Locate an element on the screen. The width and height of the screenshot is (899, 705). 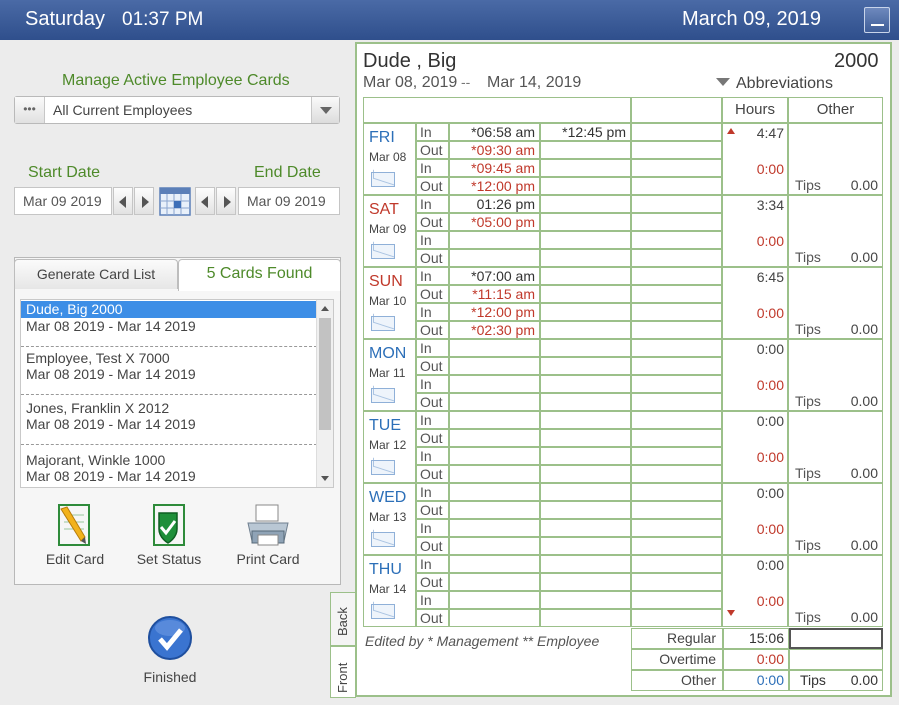
scroll-thumb is located at coordinates (325, 374).